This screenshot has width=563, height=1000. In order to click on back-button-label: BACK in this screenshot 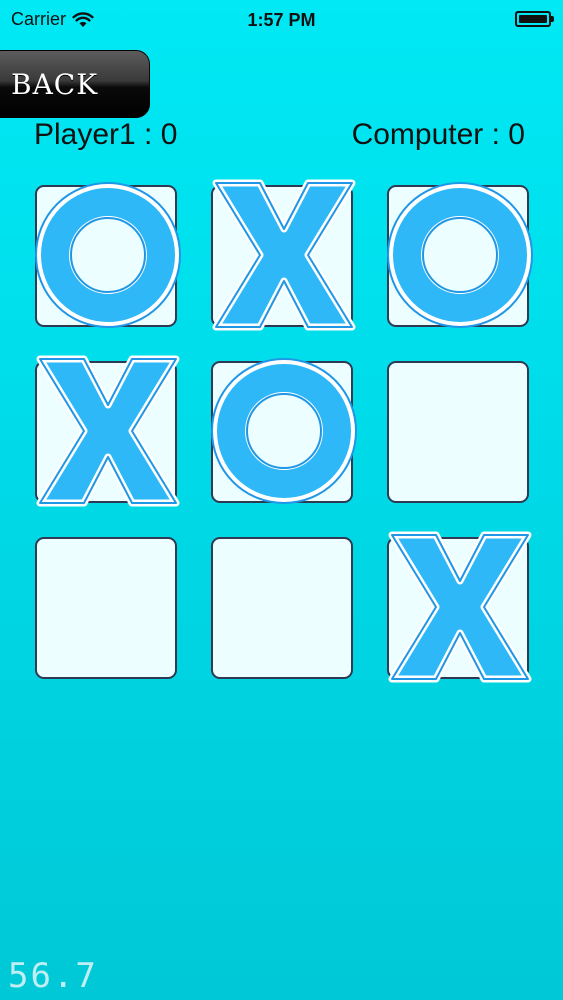, I will do `click(55, 84)`.